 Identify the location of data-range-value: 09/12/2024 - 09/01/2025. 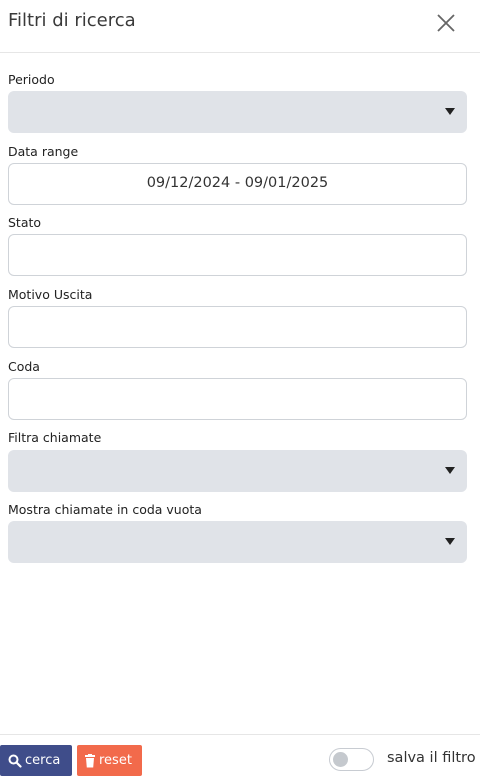
(237, 183).